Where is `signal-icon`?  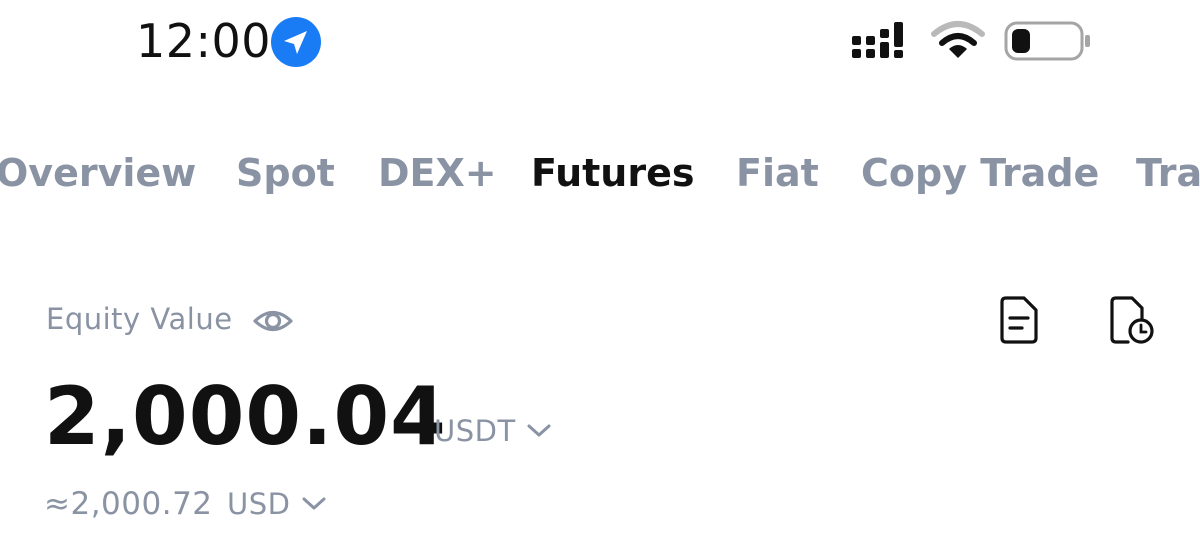
signal-icon is located at coordinates (877, 40).